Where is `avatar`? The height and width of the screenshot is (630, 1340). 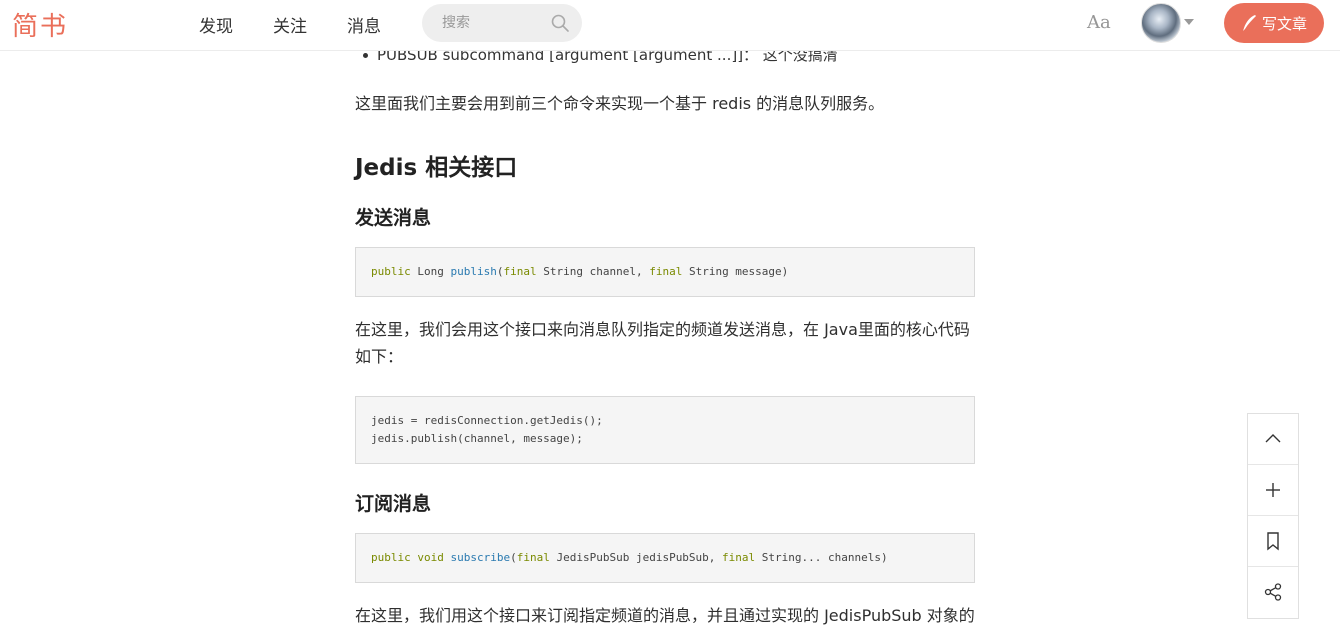 avatar is located at coordinates (1161, 23).